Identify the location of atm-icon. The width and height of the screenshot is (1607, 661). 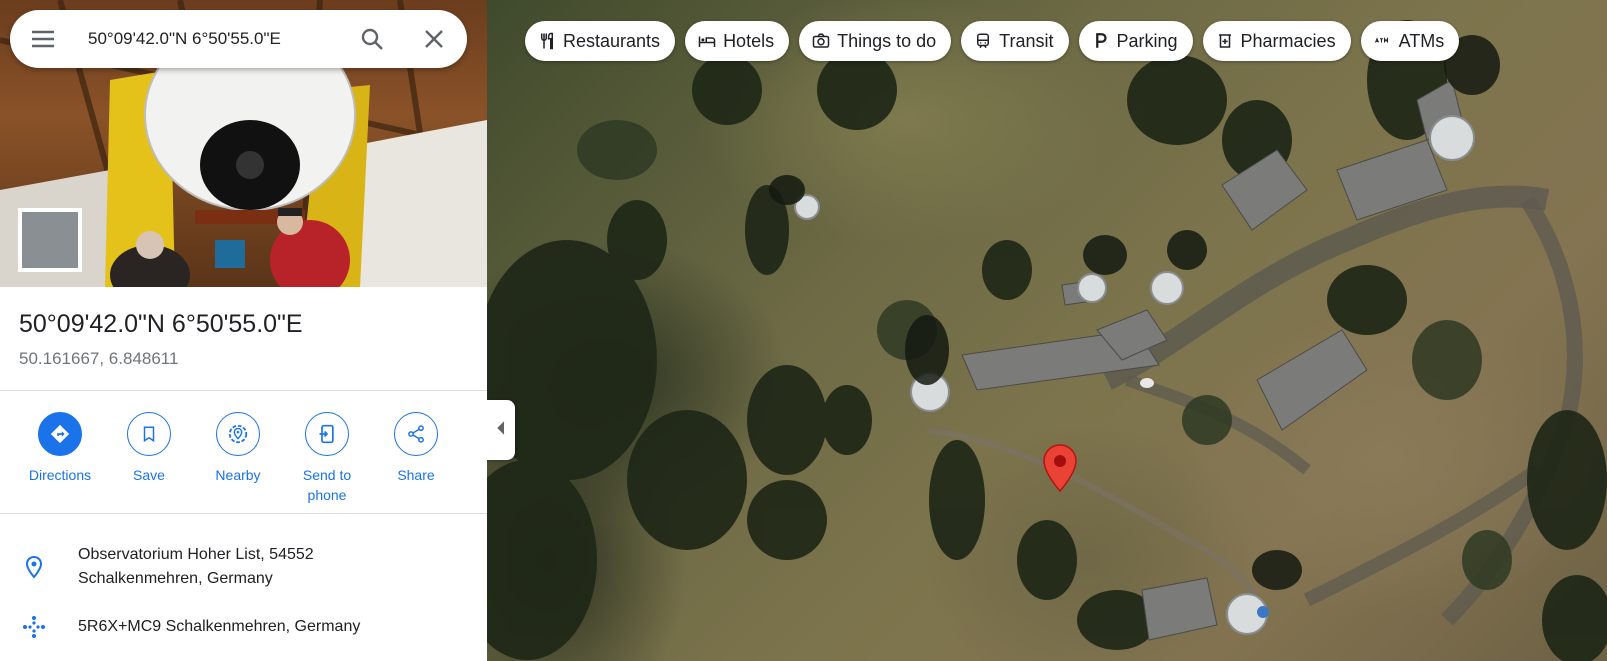
(1383, 41).